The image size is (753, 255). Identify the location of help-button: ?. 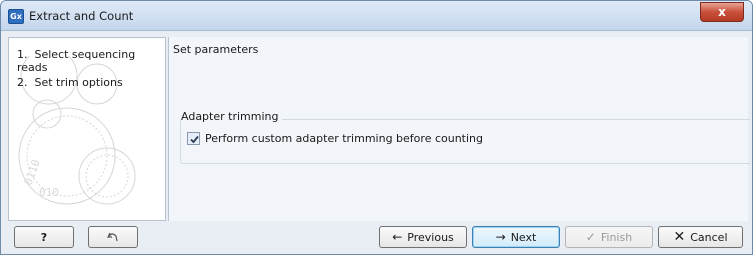
(44, 237).